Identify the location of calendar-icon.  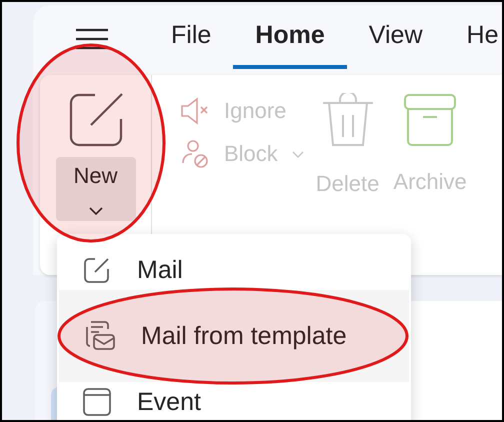
(97, 402).